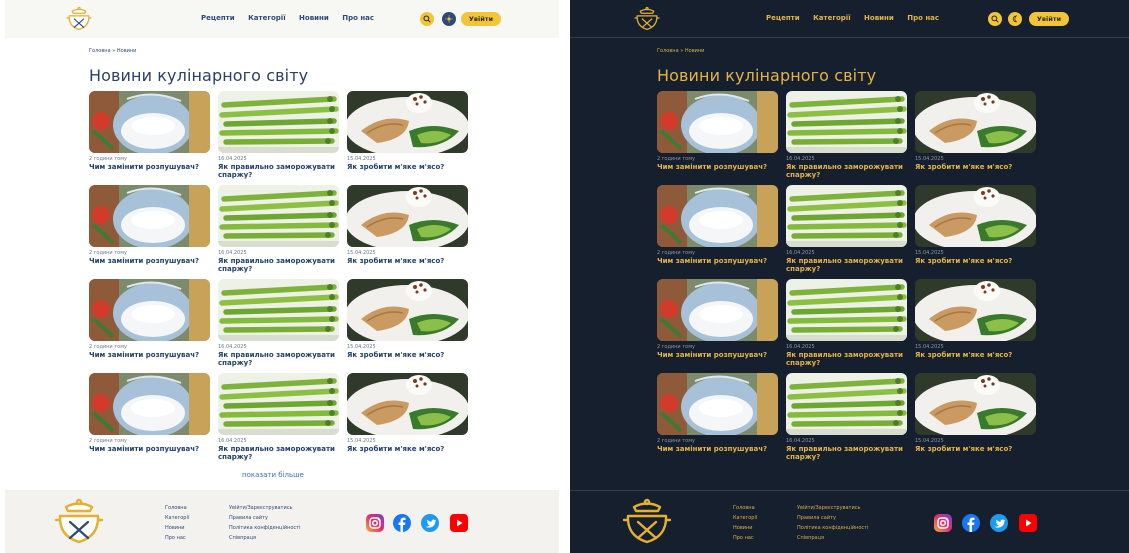 The height and width of the screenshot is (553, 1129). Describe the element at coordinates (783, 18) in the screenshot. I see `nav-recipes: Рецепти` at that location.